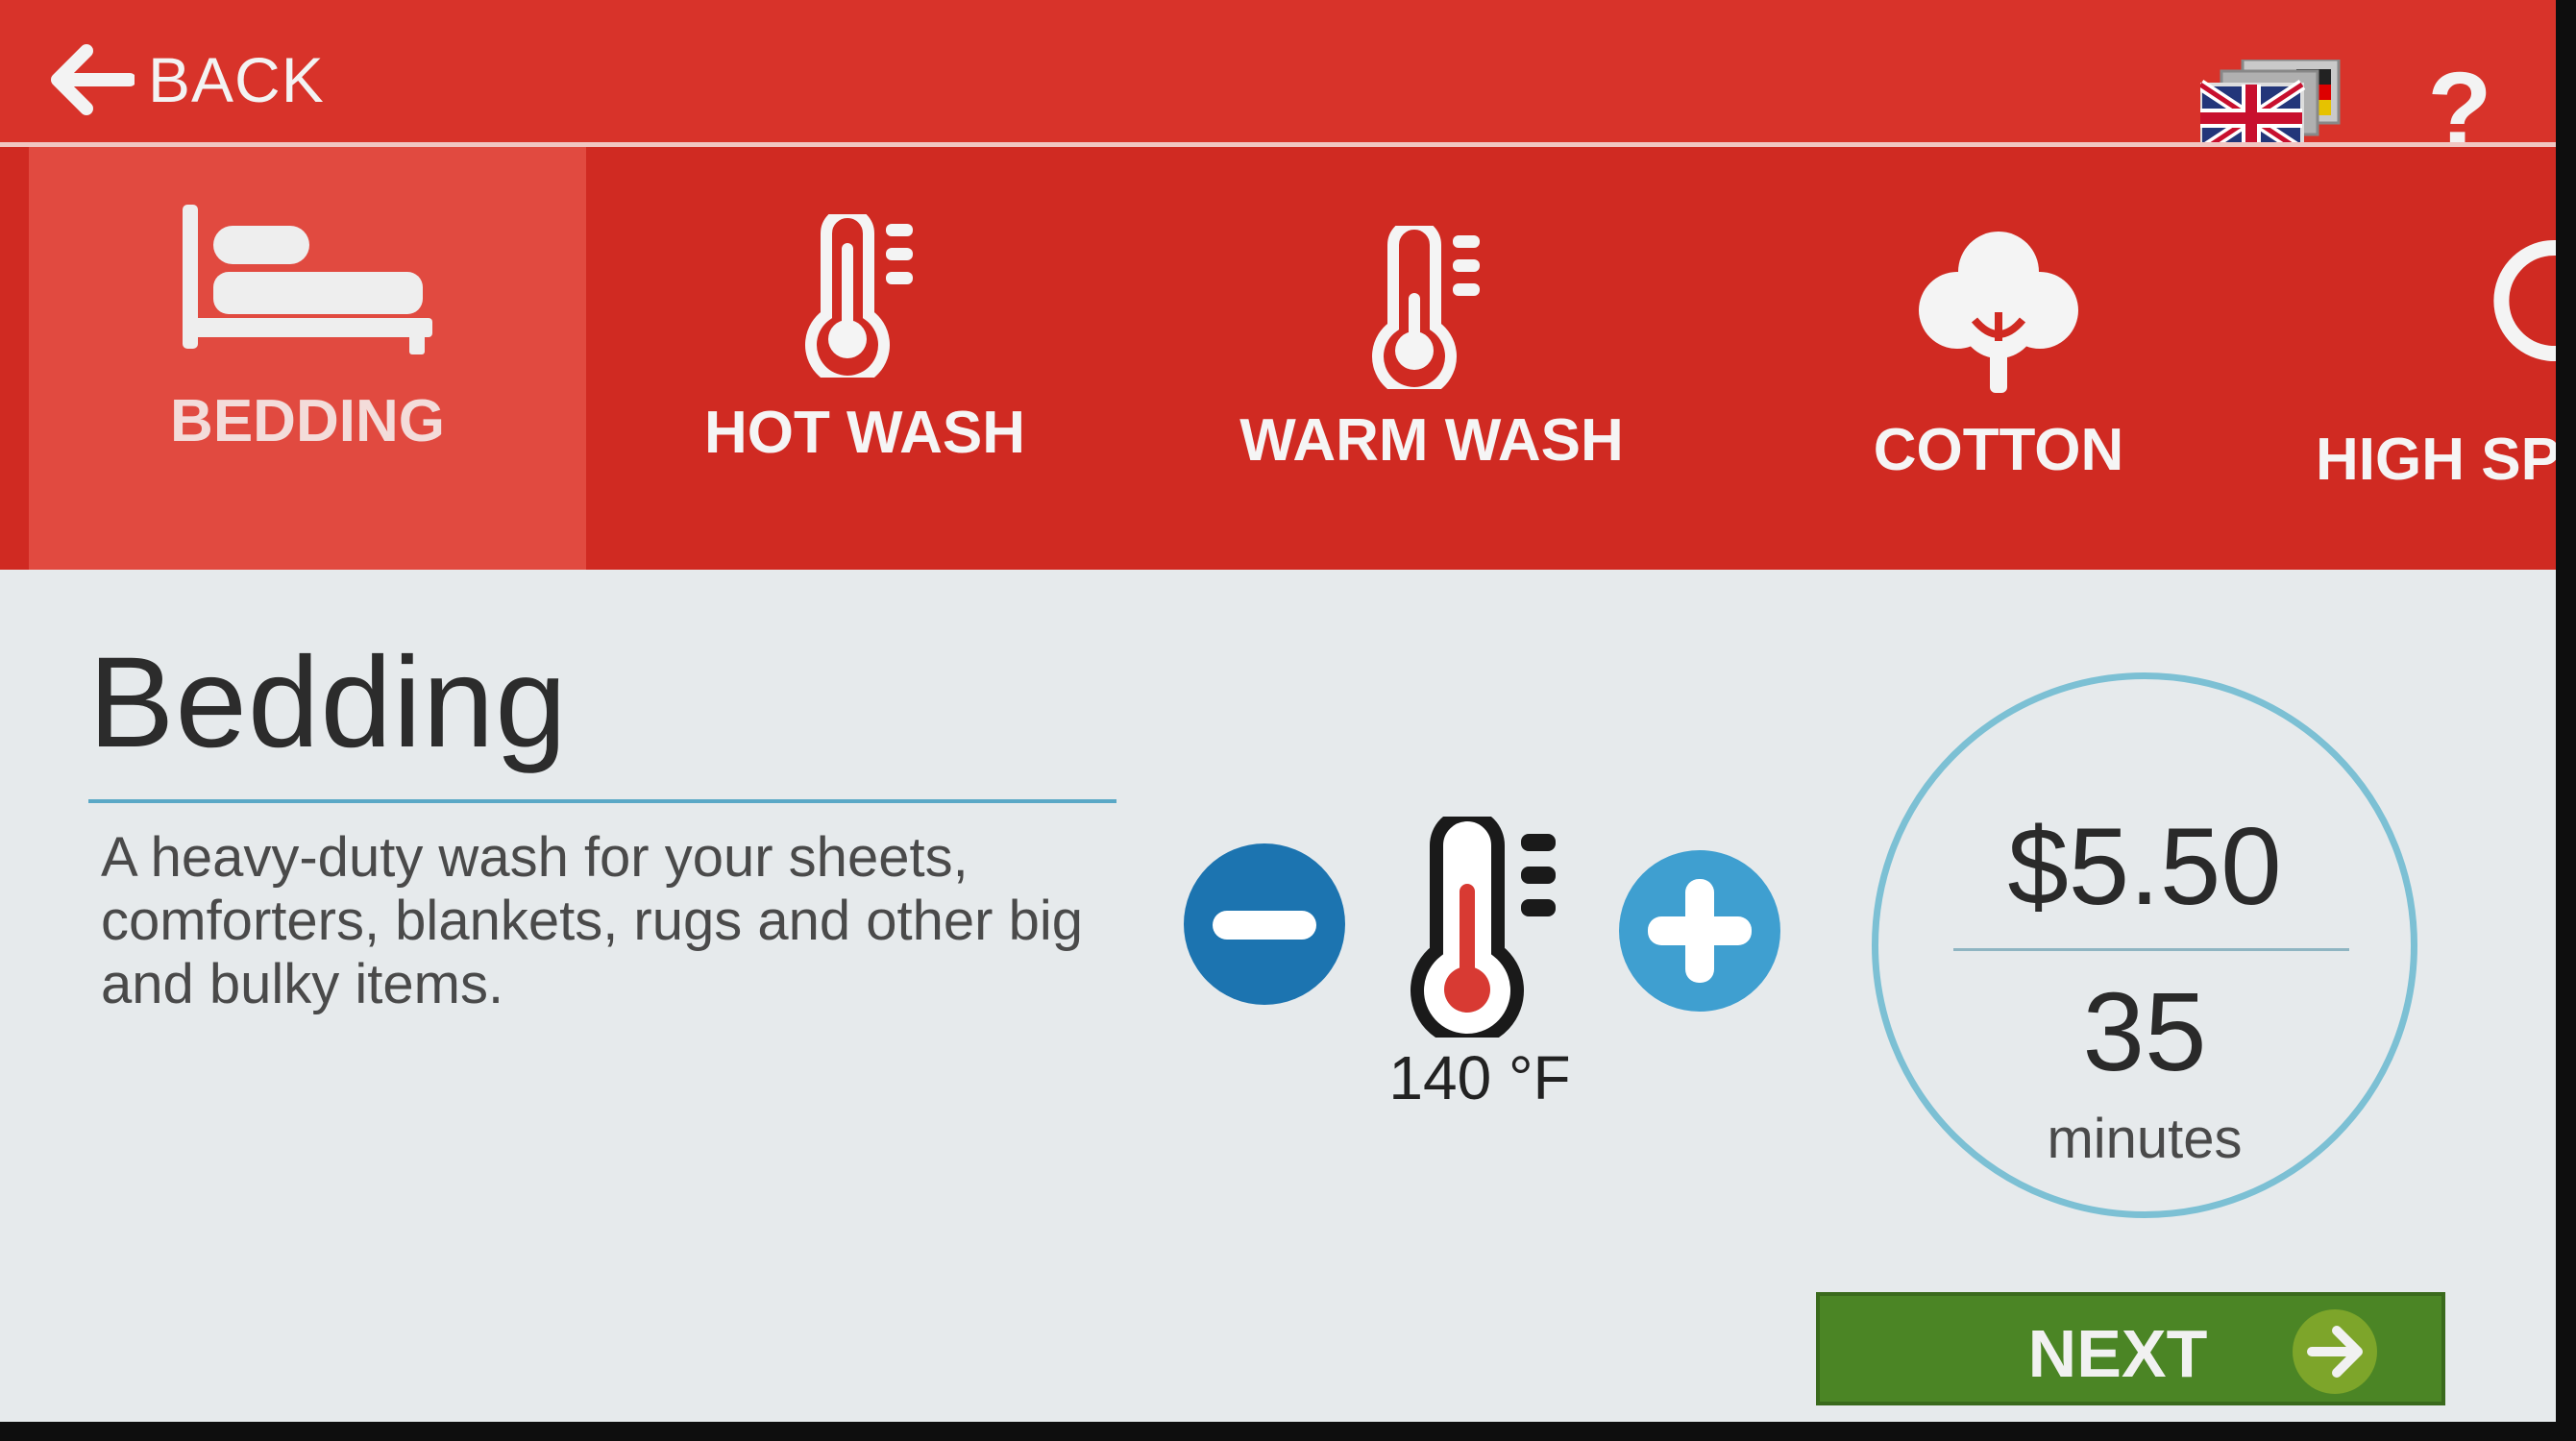 The height and width of the screenshot is (1441, 2576). Describe the element at coordinates (307, 358) in the screenshot. I see `tab-bedding: BEDDING` at that location.